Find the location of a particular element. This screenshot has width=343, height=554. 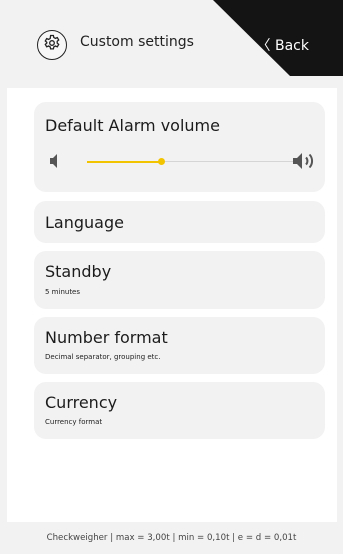

volume-slider-fill is located at coordinates (124, 161).